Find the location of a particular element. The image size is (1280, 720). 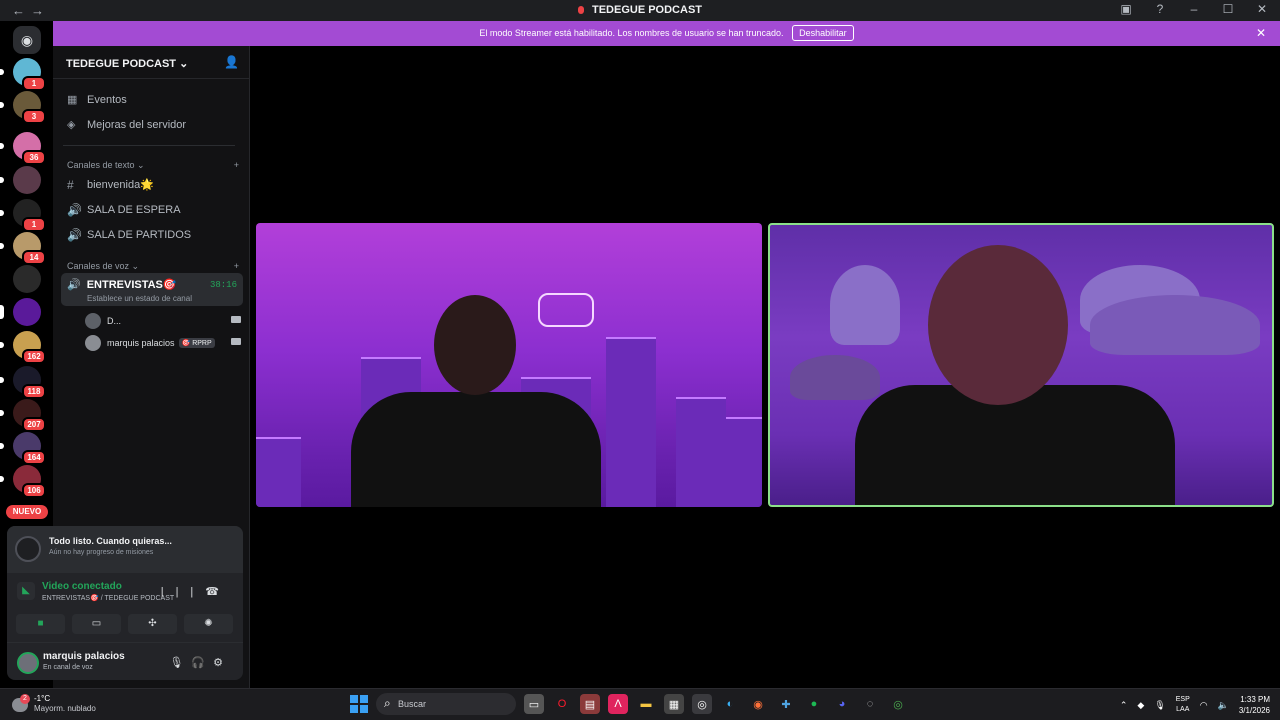

server-icon: 118 is located at coordinates (23, 382).